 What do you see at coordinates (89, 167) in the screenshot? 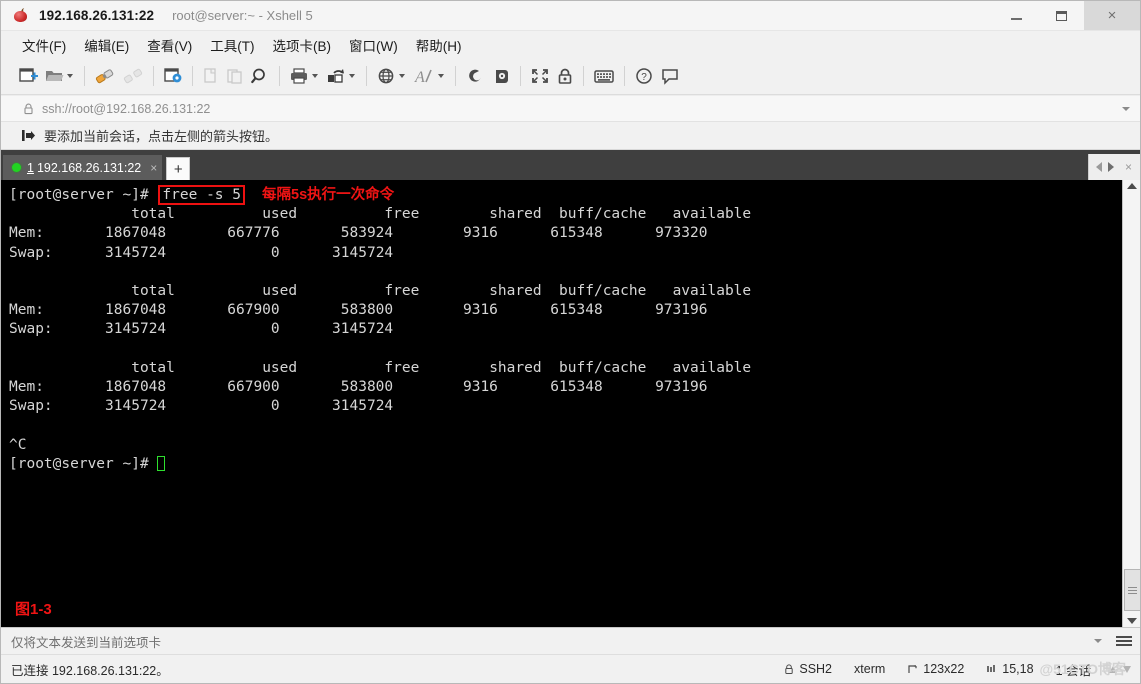
I see `tab-label: 192.168.26.131:22` at bounding box center [89, 167].